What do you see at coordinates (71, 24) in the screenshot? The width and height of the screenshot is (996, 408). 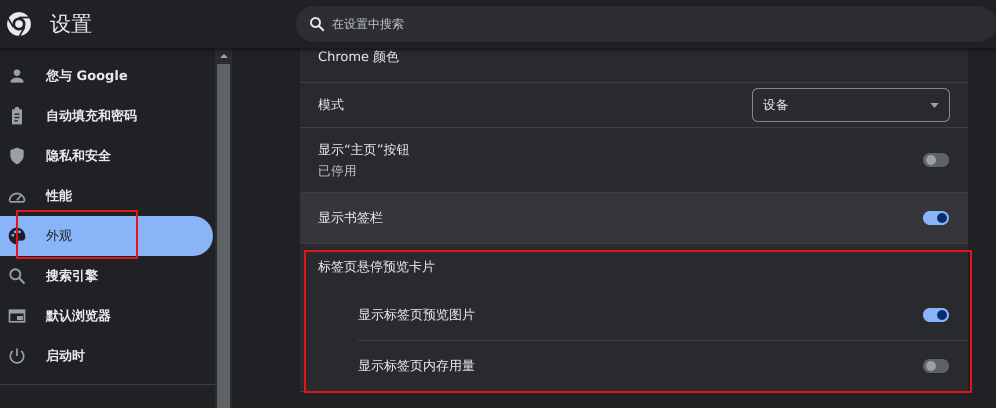 I see `page-title: 设置` at bounding box center [71, 24].